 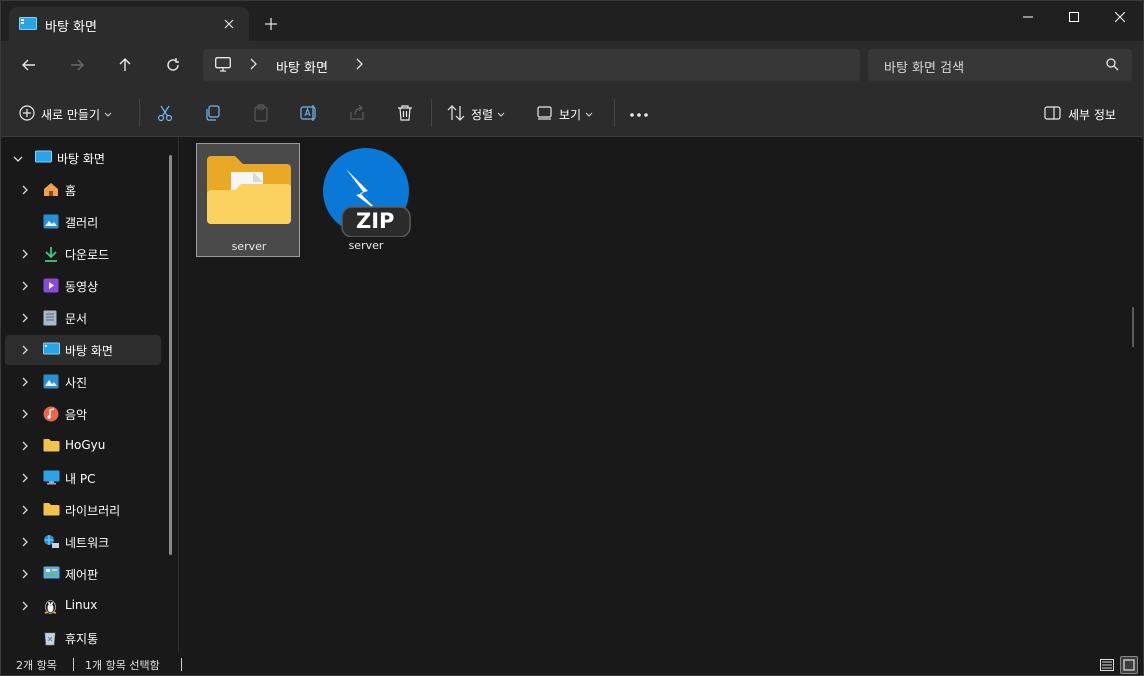 What do you see at coordinates (223, 66) in the screenshot?
I see `monitor-icon` at bounding box center [223, 66].